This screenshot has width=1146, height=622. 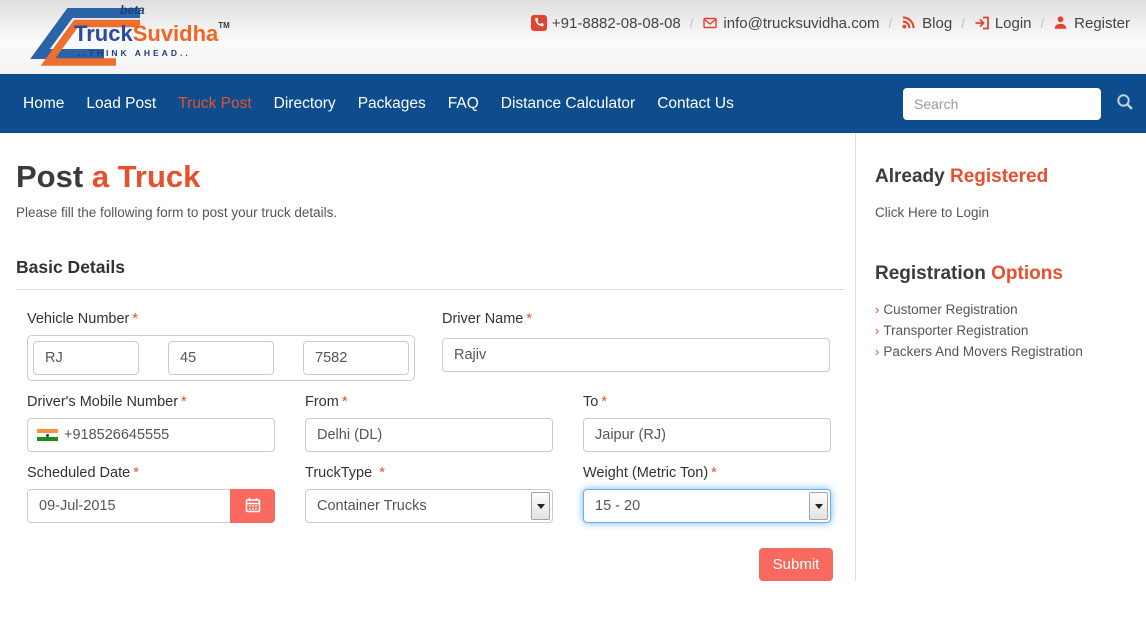 I want to click on nav-item-home: Home, so click(x=43, y=104).